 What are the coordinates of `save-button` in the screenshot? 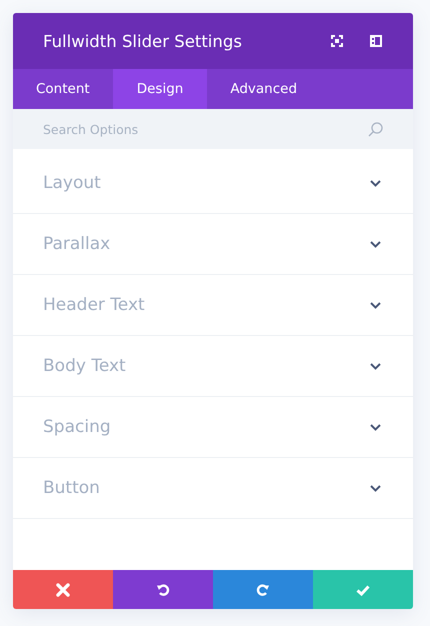 It's located at (363, 589).